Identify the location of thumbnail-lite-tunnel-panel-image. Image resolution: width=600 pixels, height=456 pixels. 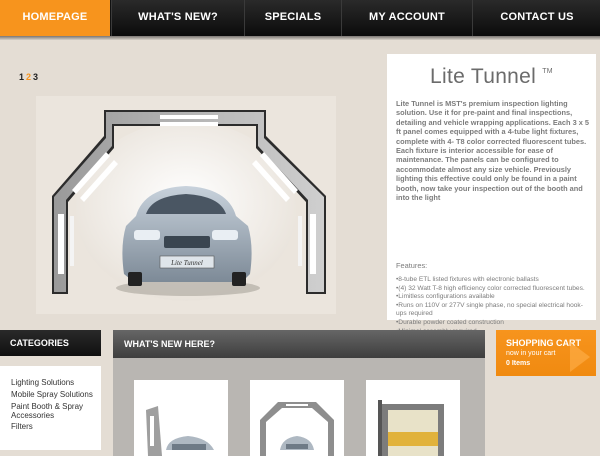
(180, 431).